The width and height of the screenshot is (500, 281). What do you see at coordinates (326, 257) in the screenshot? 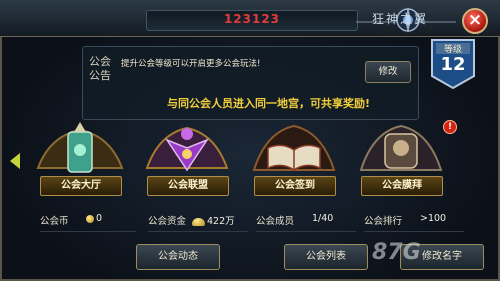
I see `guild-list-button: 公会列表` at bounding box center [326, 257].